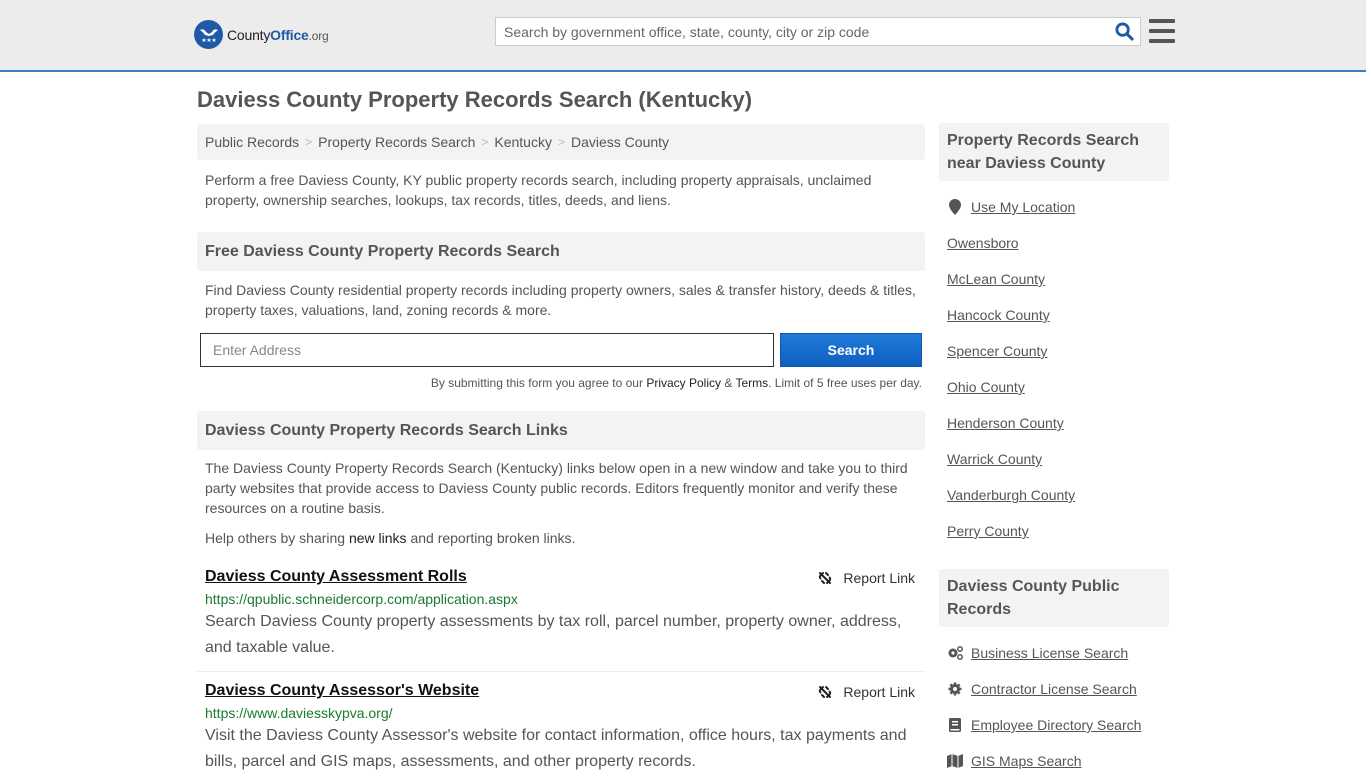 This screenshot has height=779, width=1366. What do you see at coordinates (955, 207) in the screenshot?
I see `map-marker-icon` at bounding box center [955, 207].